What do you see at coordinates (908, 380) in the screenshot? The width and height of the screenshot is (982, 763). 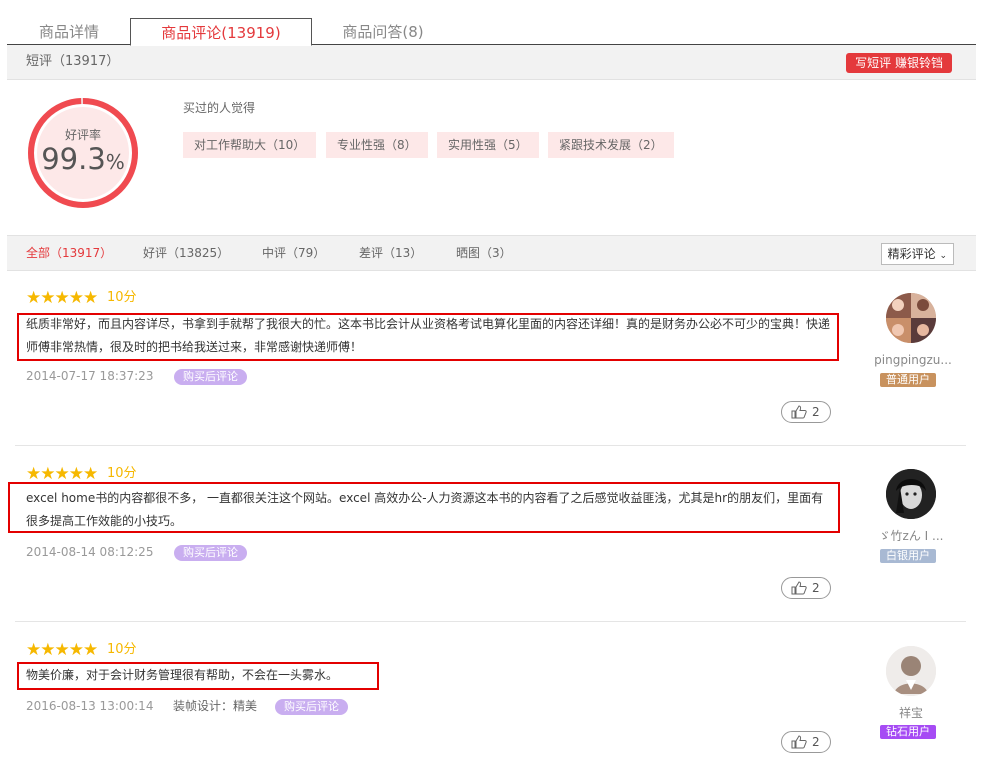 I see `user-level-badge: 普通用户` at bounding box center [908, 380].